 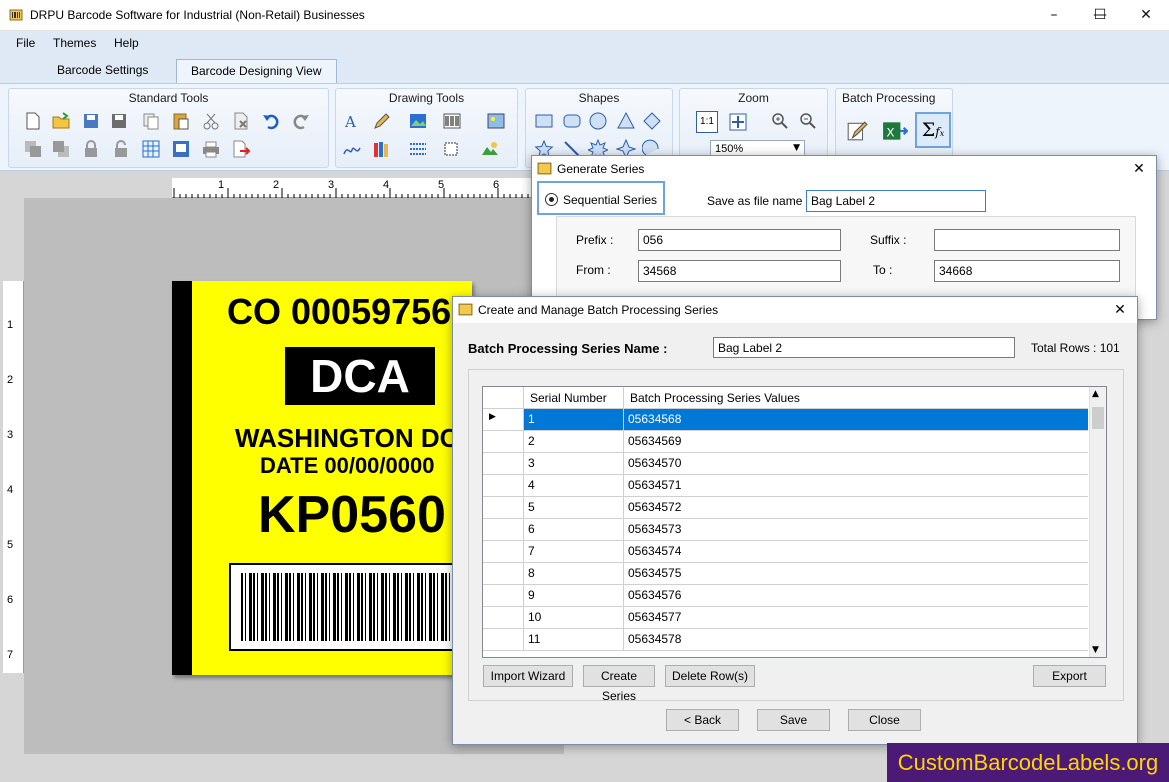 I want to click on series-value-cell: 05634574, so click(x=856, y=551).